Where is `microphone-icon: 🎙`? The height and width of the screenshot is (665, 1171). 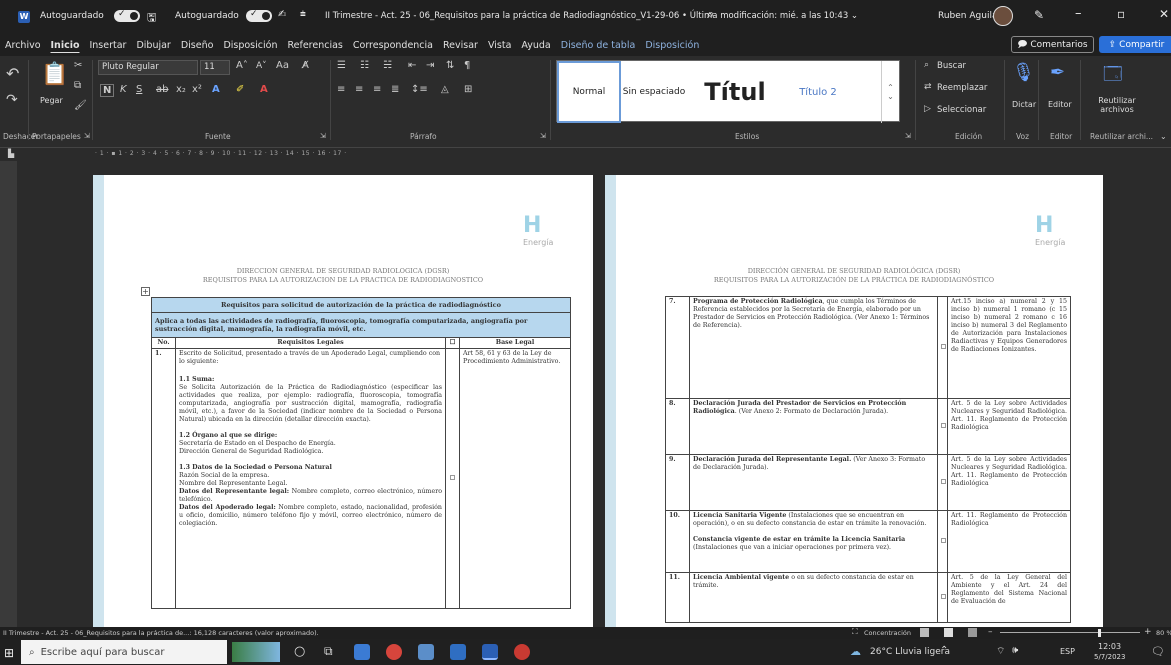
microphone-icon: 🎙 is located at coordinates (1023, 72).